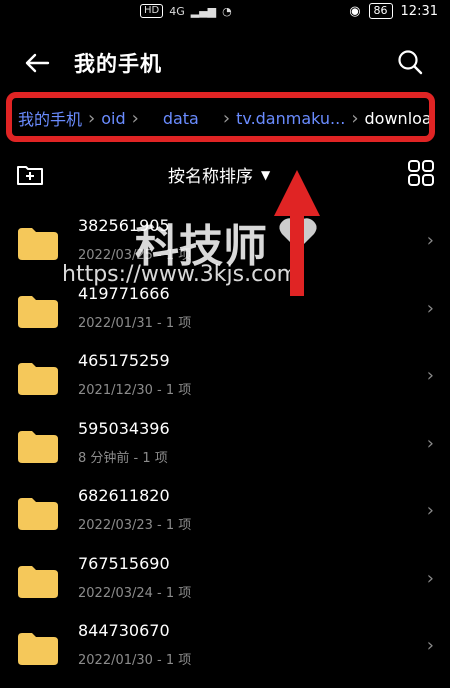 This screenshot has width=450, height=688. I want to click on caret-down-icon: ▼, so click(266, 174).